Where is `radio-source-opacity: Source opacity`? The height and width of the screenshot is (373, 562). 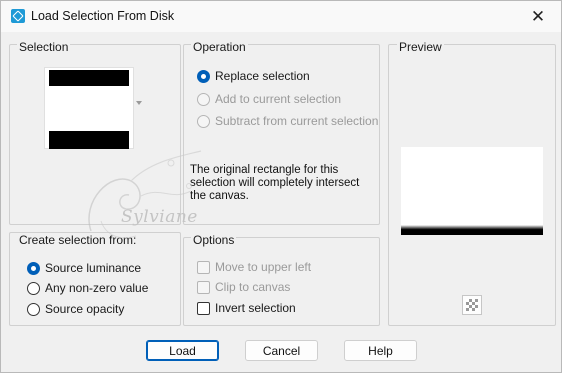 radio-source-opacity: Source opacity is located at coordinates (75, 309).